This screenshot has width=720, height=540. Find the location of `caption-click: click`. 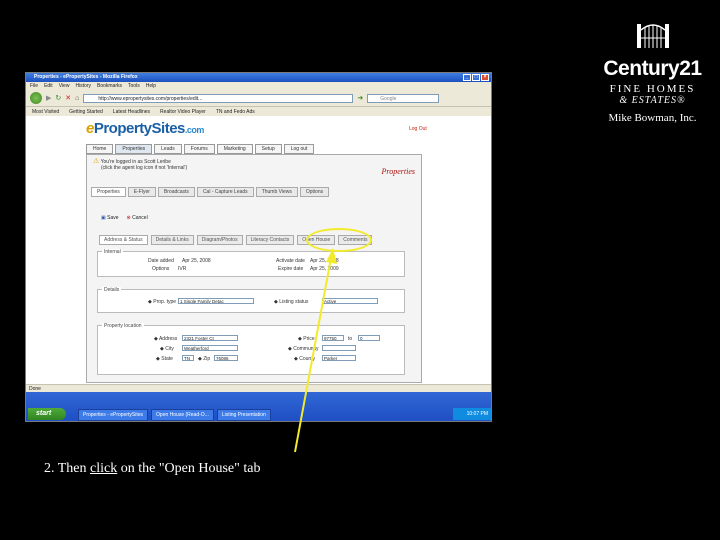

caption-click: click is located at coordinates (104, 468).